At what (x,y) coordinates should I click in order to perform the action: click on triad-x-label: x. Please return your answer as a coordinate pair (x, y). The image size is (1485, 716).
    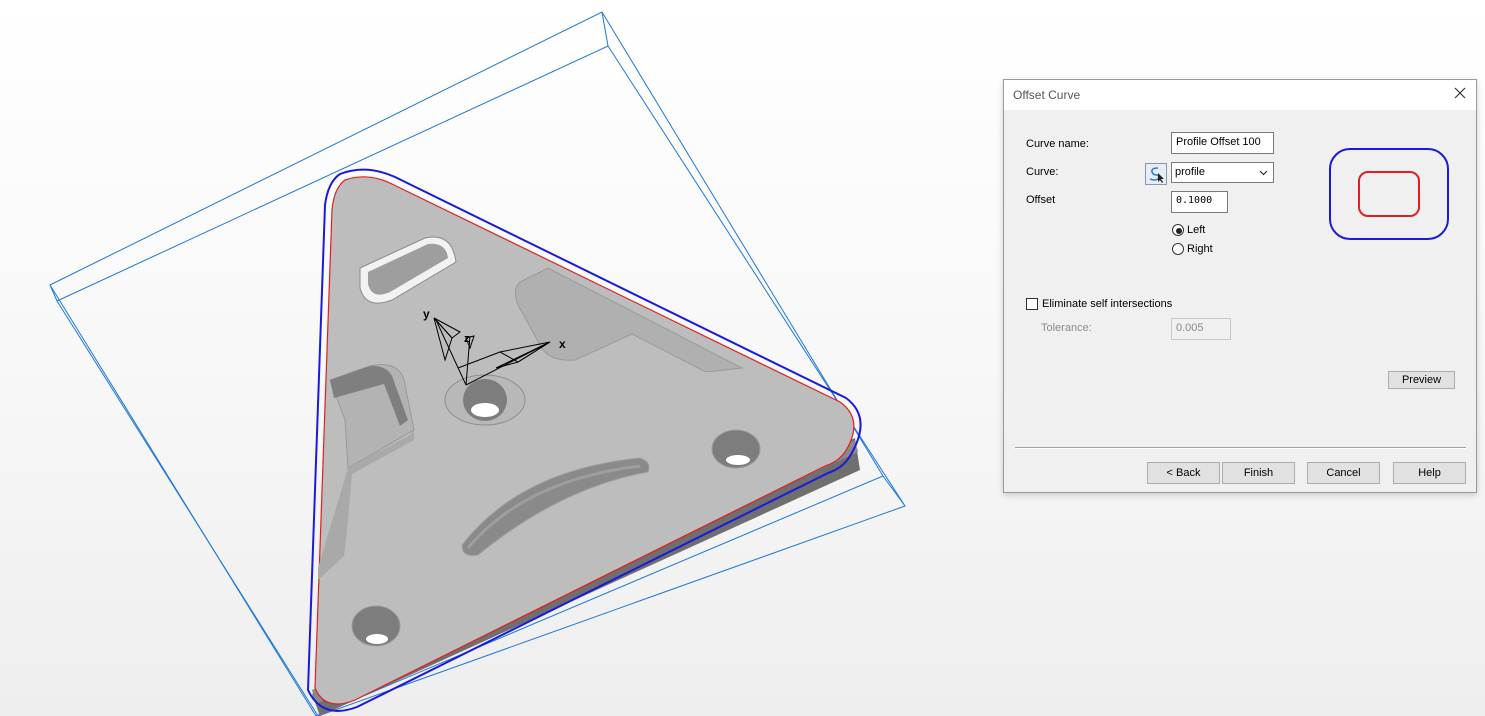
    Looking at the image, I should click on (562, 344).